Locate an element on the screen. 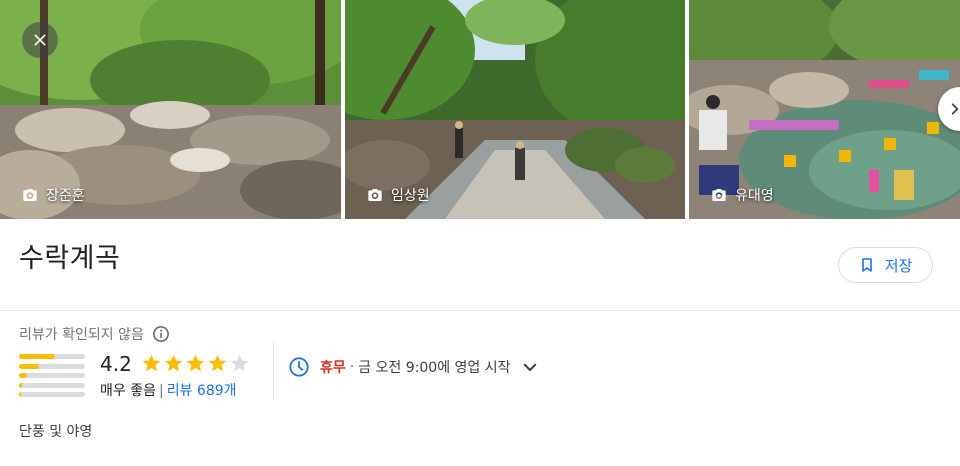 This screenshot has height=466, width=960. save-button: 저장 is located at coordinates (885, 265).